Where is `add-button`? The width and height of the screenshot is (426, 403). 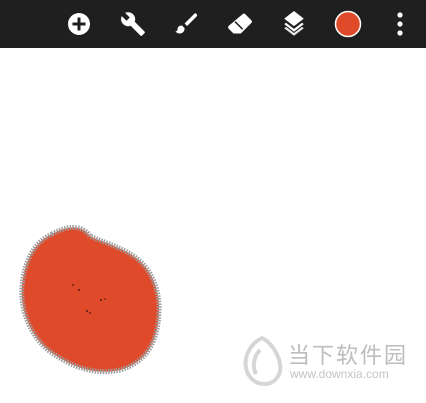
add-button is located at coordinates (79, 24).